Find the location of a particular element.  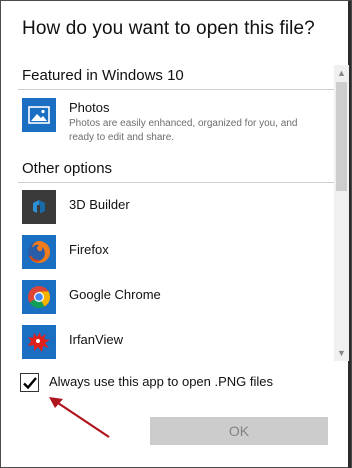

always-use-checkbox is located at coordinates (29, 382).